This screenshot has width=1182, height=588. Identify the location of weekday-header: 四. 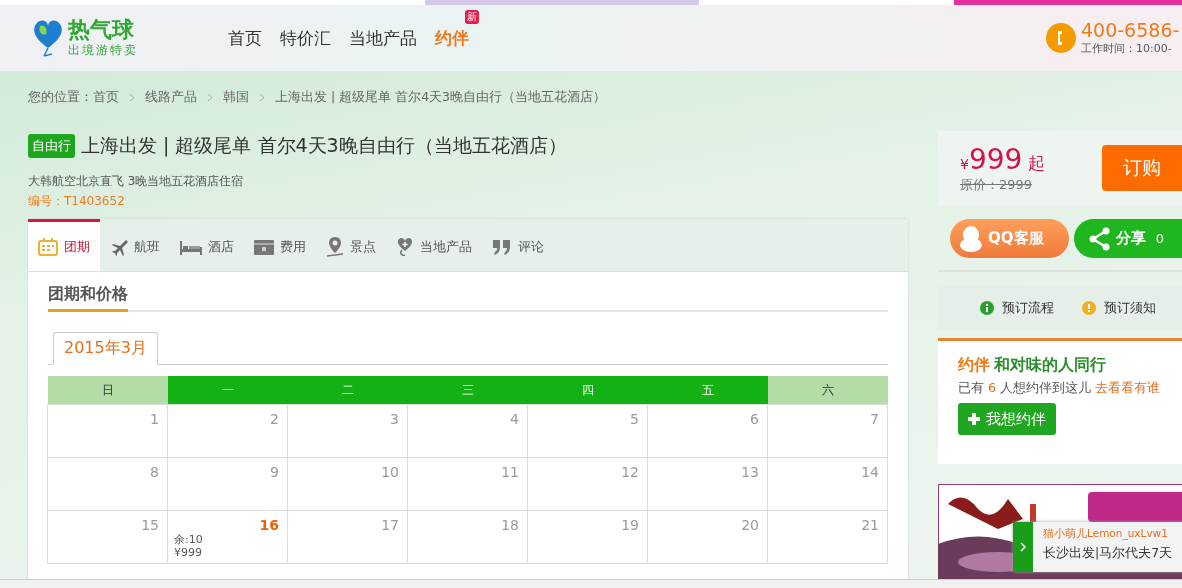
(588, 390).